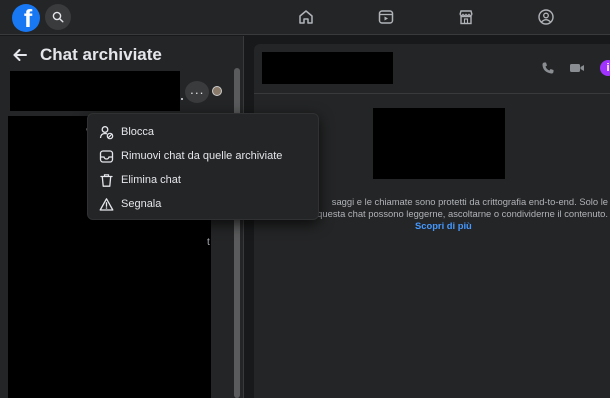  I want to click on peek-text: t, so click(208, 242).